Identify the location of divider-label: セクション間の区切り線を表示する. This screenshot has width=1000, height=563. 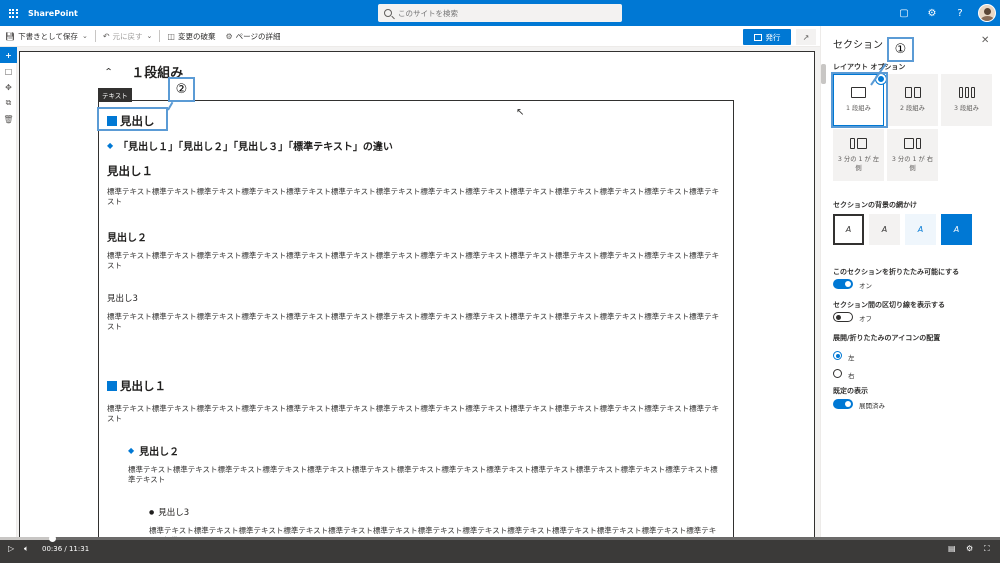
(889, 305).